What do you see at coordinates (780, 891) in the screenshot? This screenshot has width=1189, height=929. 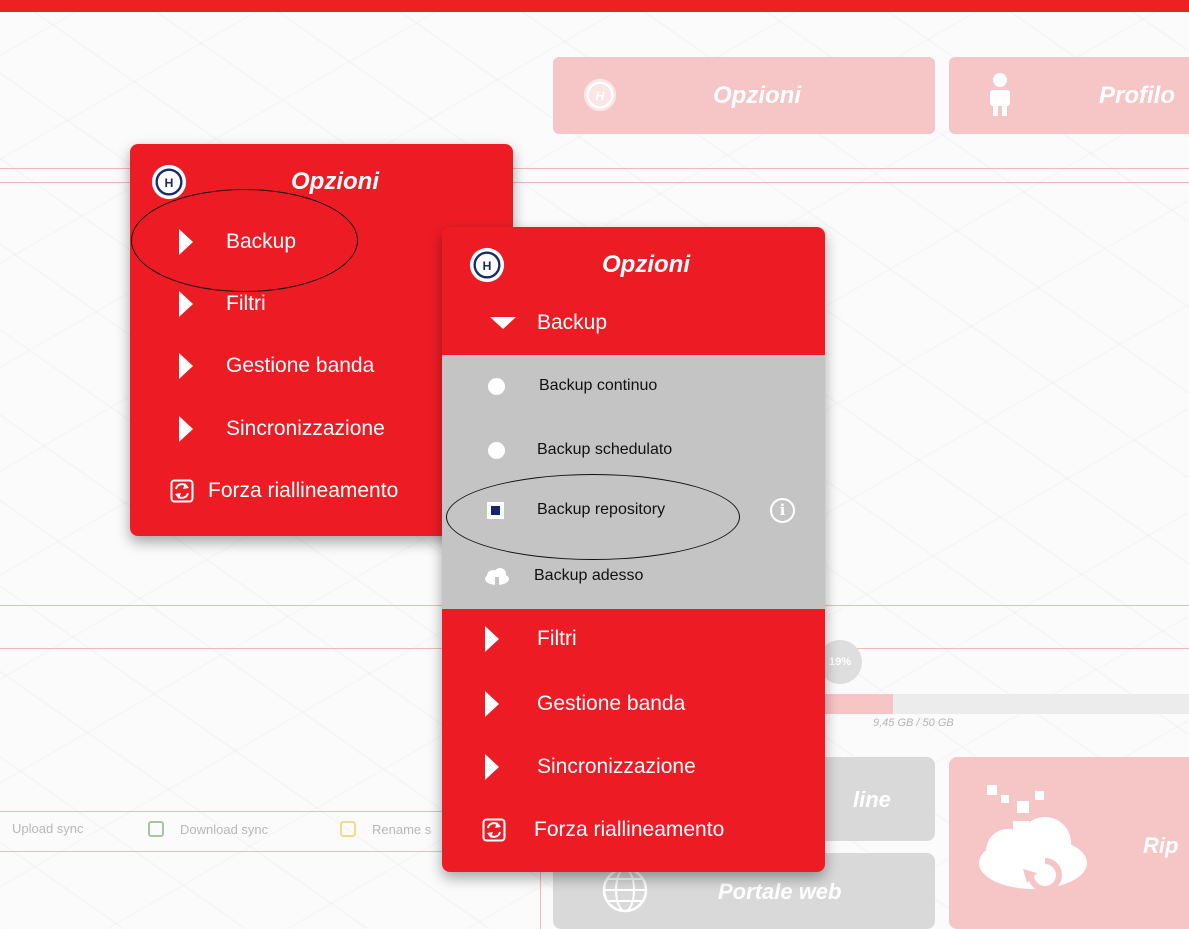 I see `web-portal-tile-label: Portale web` at bounding box center [780, 891].